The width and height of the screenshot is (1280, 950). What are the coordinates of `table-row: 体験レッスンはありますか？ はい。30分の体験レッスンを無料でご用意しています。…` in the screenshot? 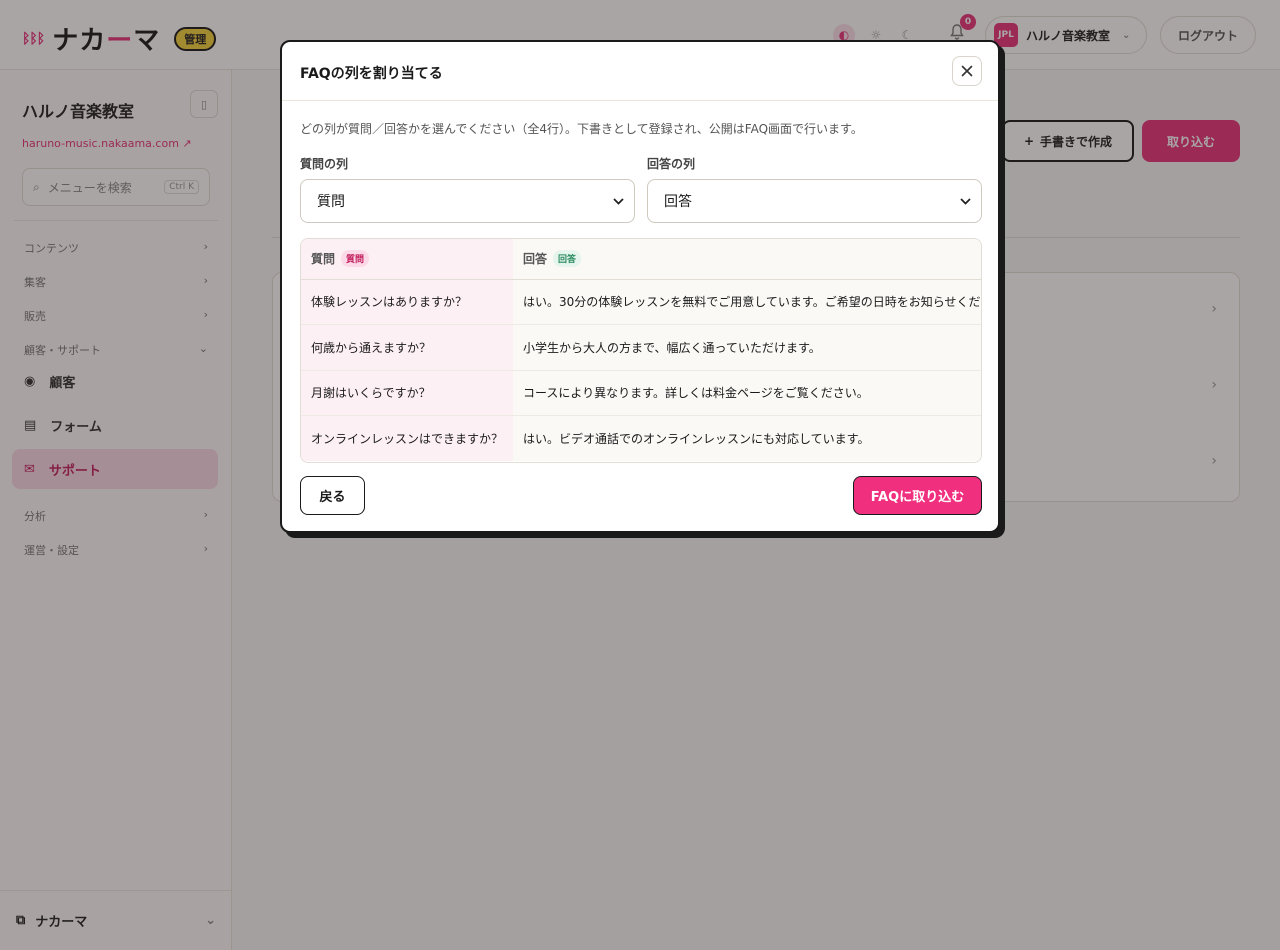 It's located at (641, 302).